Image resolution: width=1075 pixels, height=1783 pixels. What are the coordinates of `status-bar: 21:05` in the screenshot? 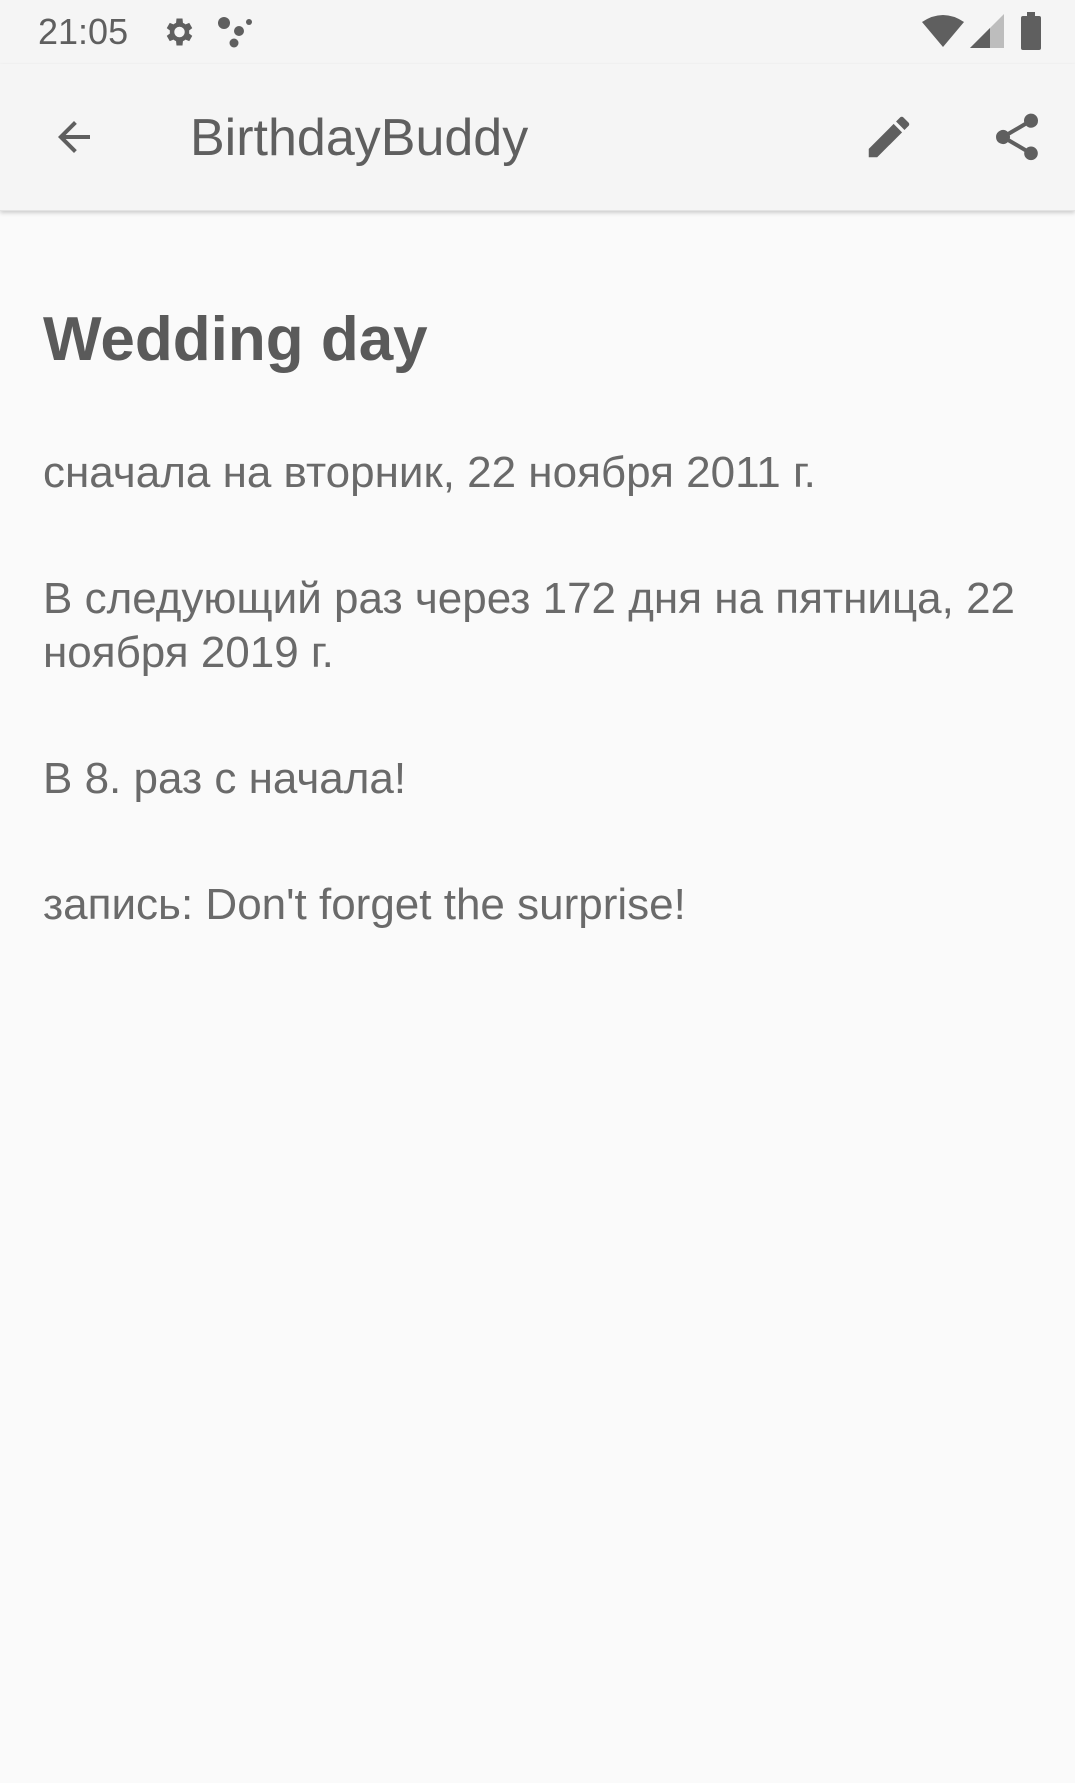 It's located at (537, 32).